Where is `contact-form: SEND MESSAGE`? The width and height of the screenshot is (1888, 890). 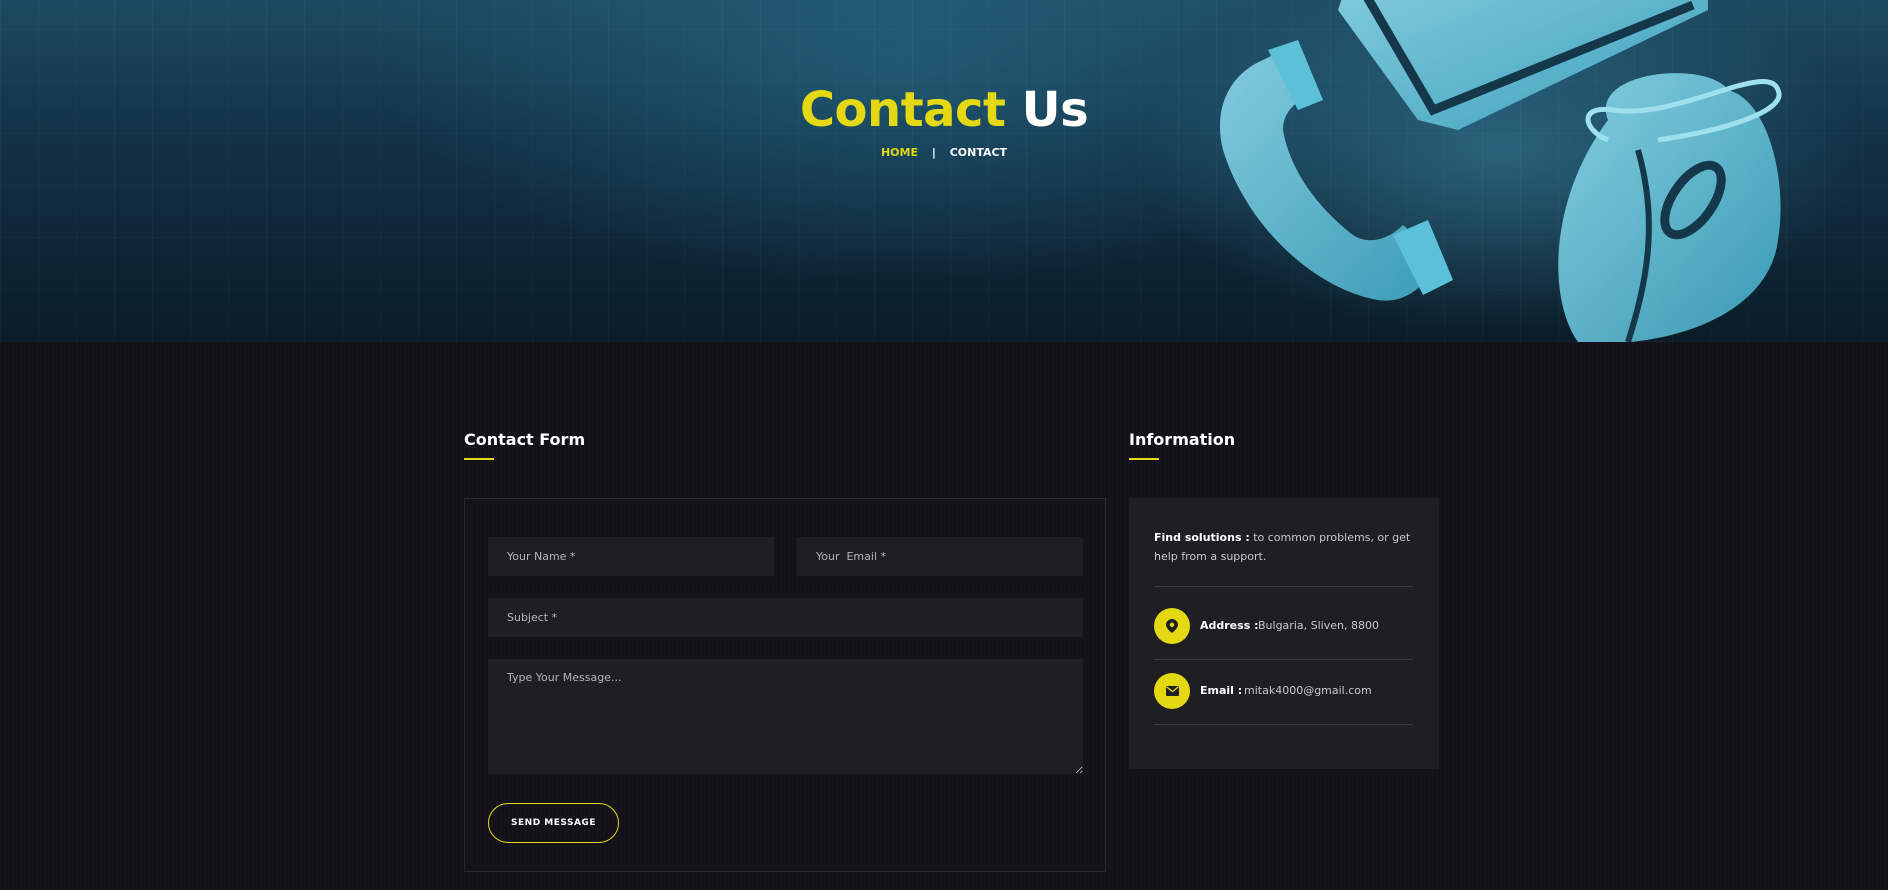 contact-form: SEND MESSAGE is located at coordinates (785, 685).